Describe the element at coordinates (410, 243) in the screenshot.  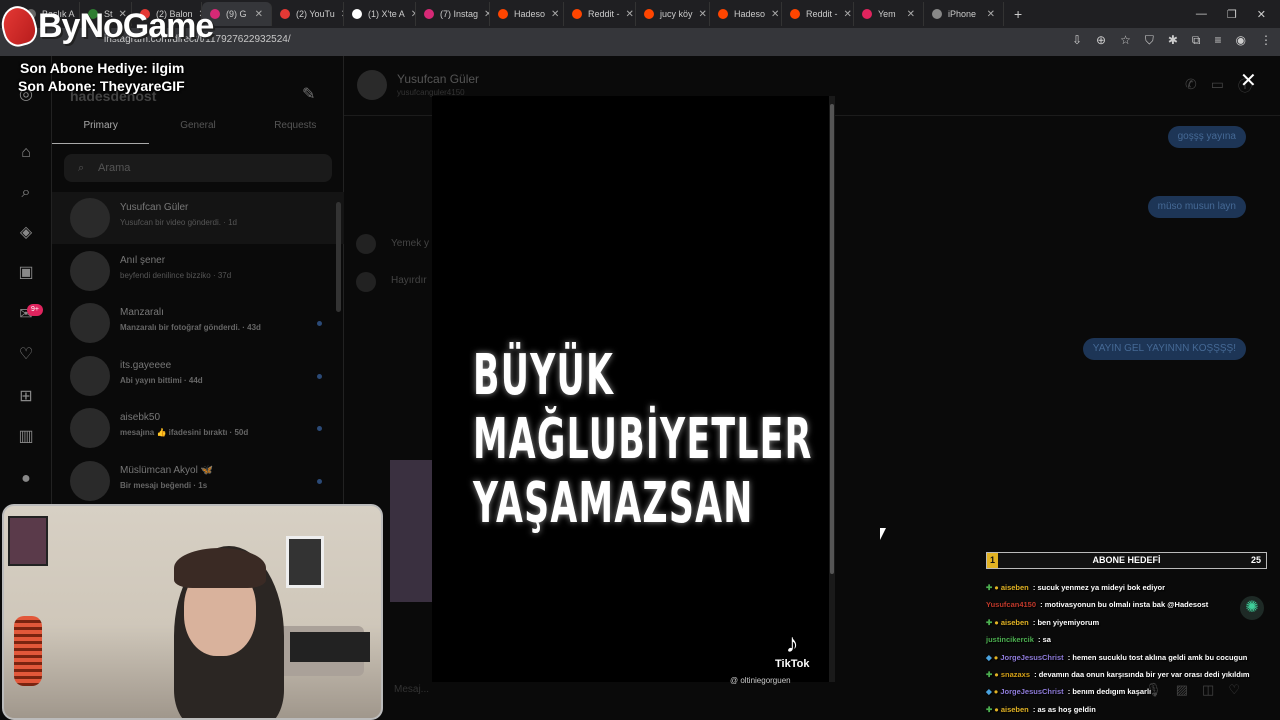
I see `message-bubble: Yemek y` at that location.